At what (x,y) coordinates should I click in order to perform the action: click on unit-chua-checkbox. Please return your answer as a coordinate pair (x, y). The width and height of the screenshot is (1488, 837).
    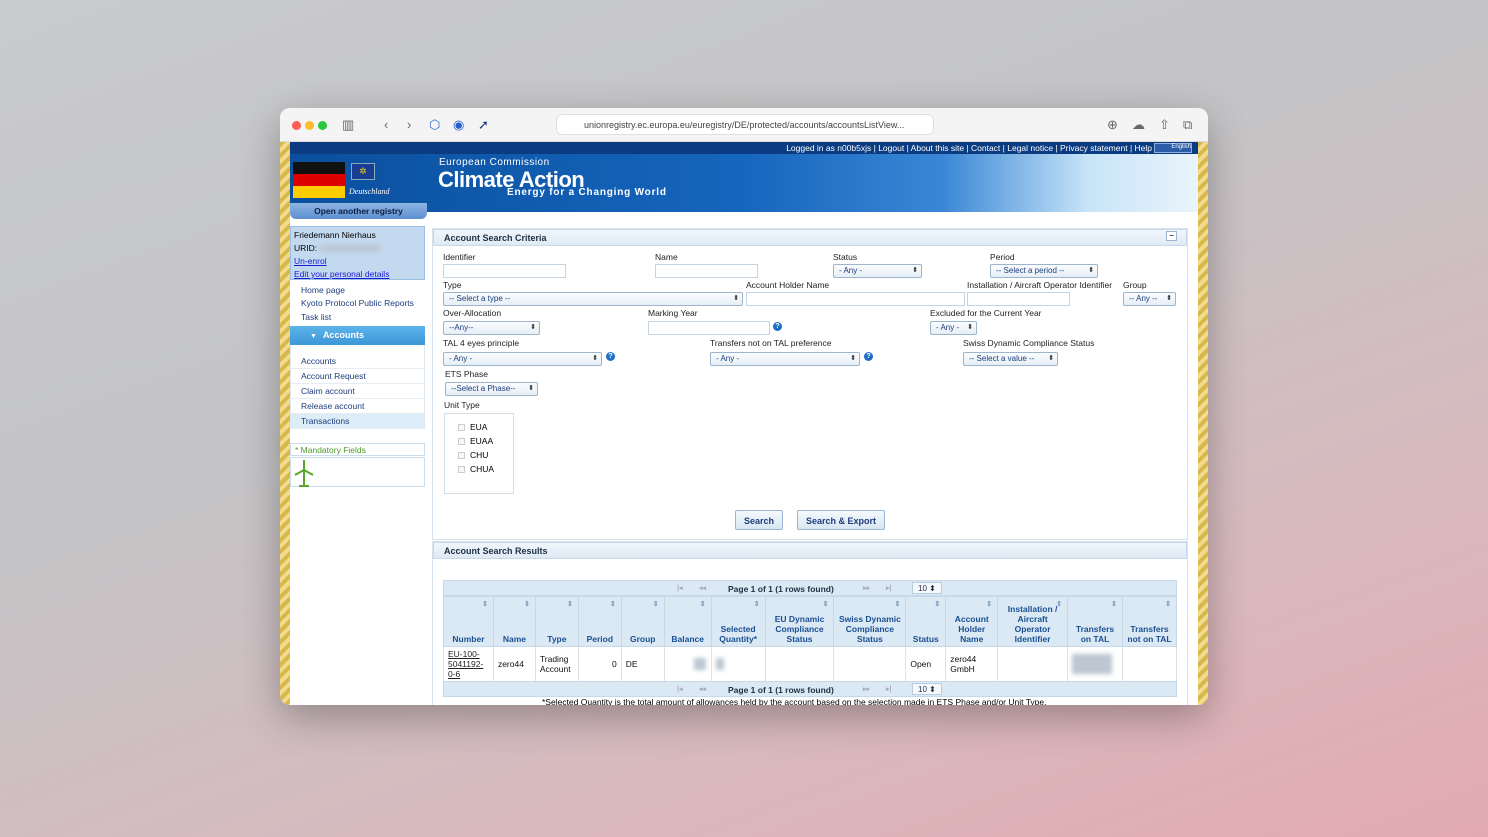
    Looking at the image, I should click on (461, 469).